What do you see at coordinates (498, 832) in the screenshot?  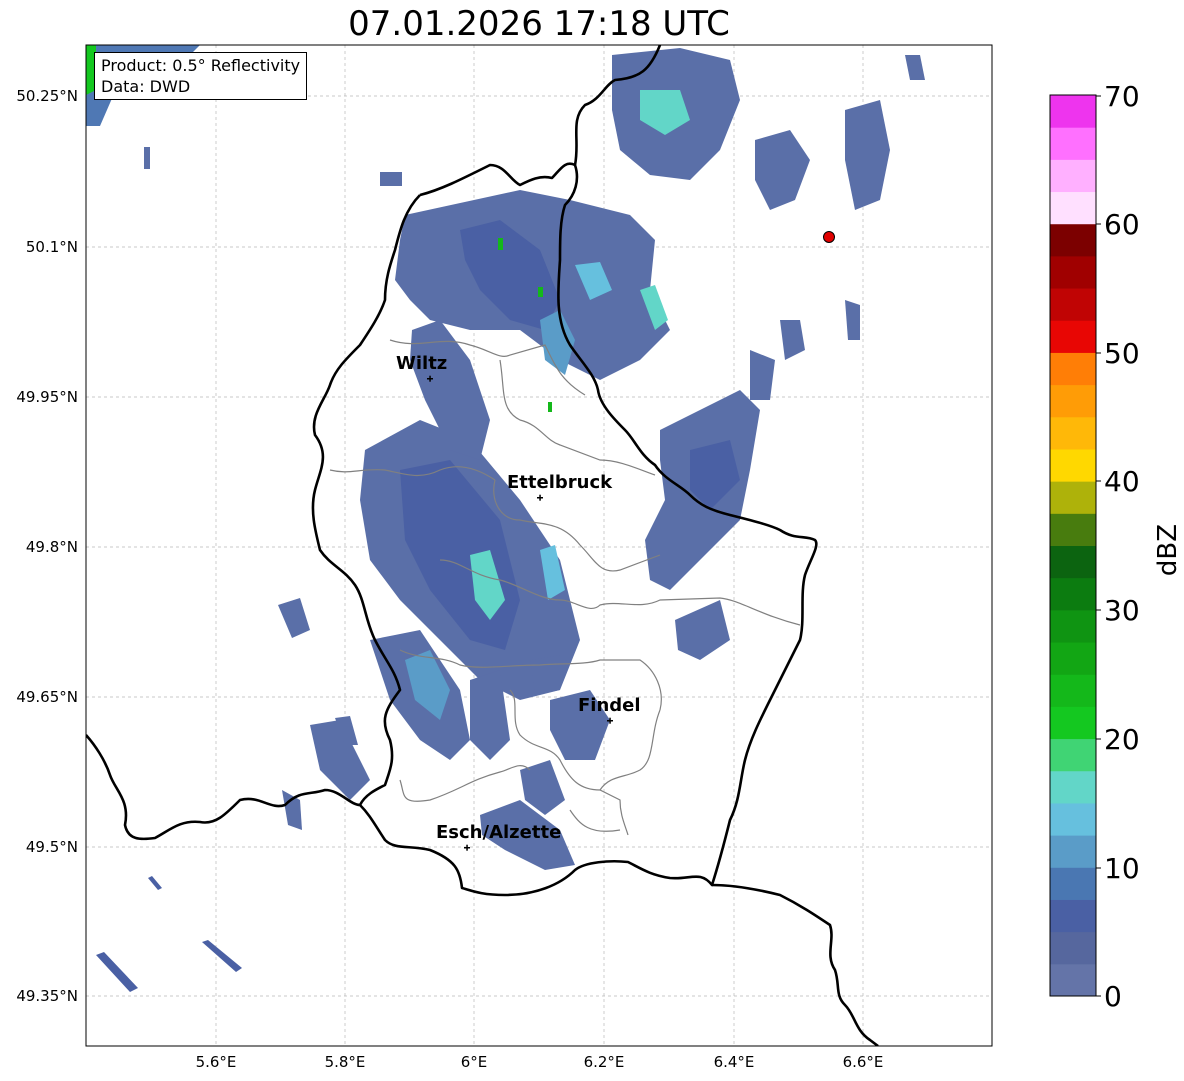 I see `city-label-esch: Esch/Alzette` at bounding box center [498, 832].